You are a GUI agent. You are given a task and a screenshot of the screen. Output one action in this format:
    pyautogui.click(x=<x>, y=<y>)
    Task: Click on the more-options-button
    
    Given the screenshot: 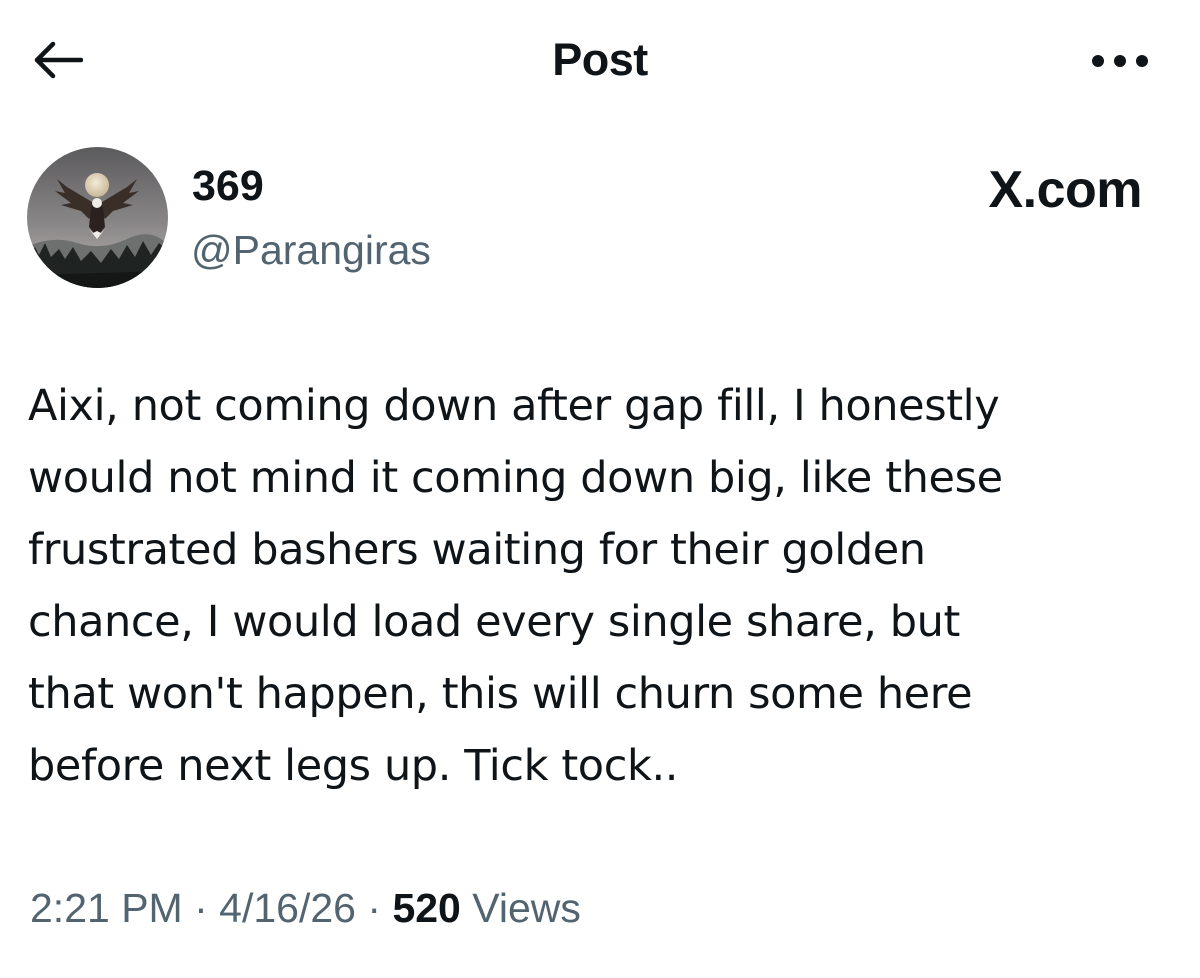 What is the action you would take?
    pyautogui.click(x=1120, y=61)
    